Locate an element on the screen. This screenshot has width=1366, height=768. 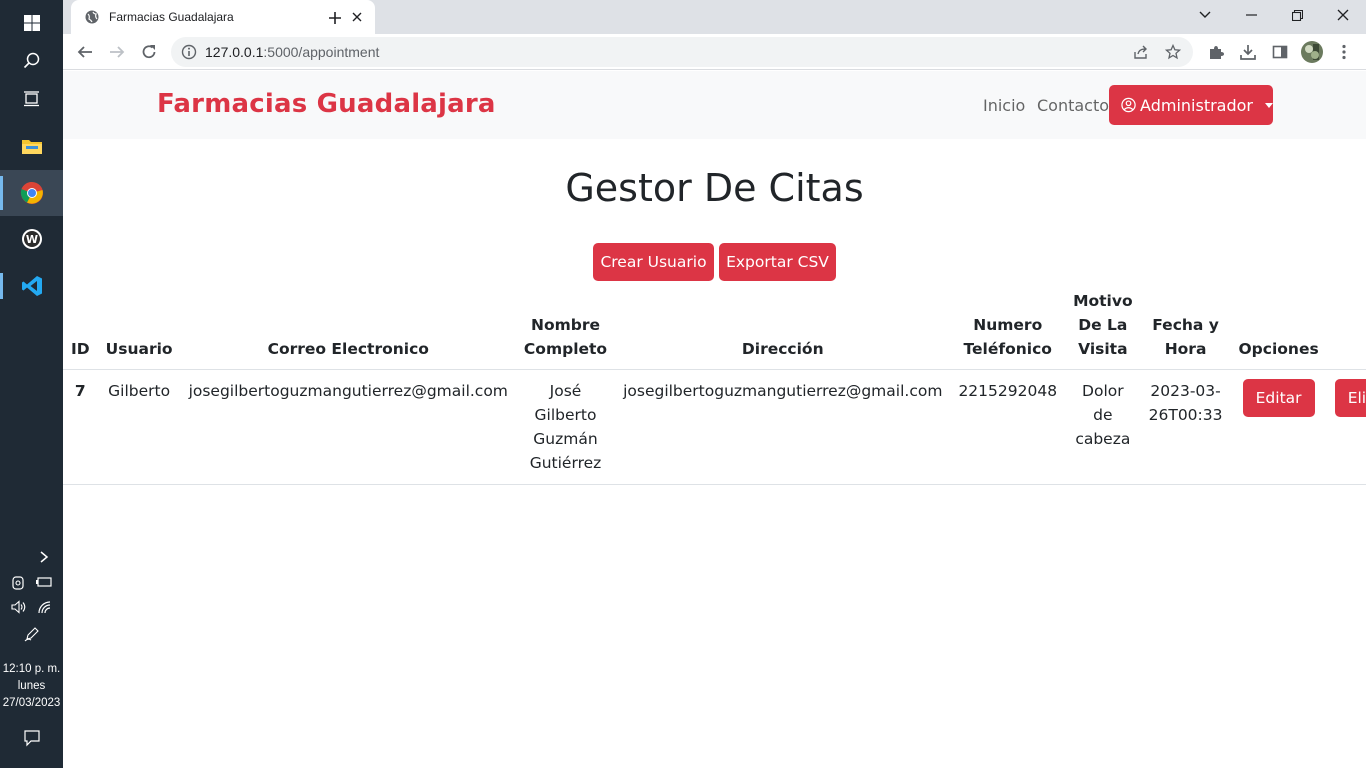
create-user-button: Crear Usuario is located at coordinates (653, 262).